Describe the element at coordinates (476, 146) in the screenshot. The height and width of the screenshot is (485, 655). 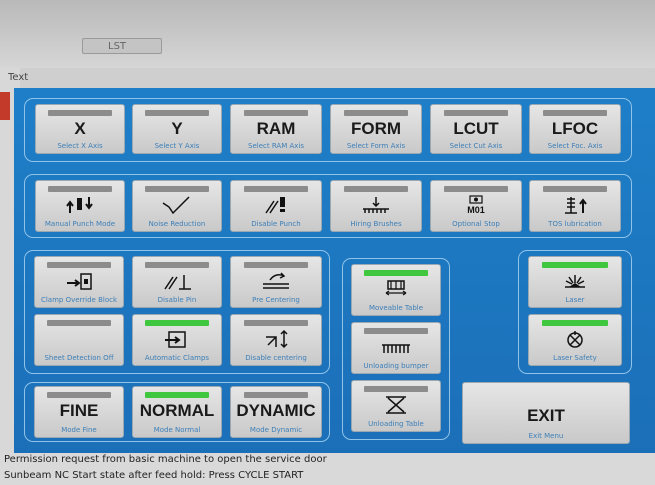
I see `axis-lcut-caption: Select Cut Axis` at that location.